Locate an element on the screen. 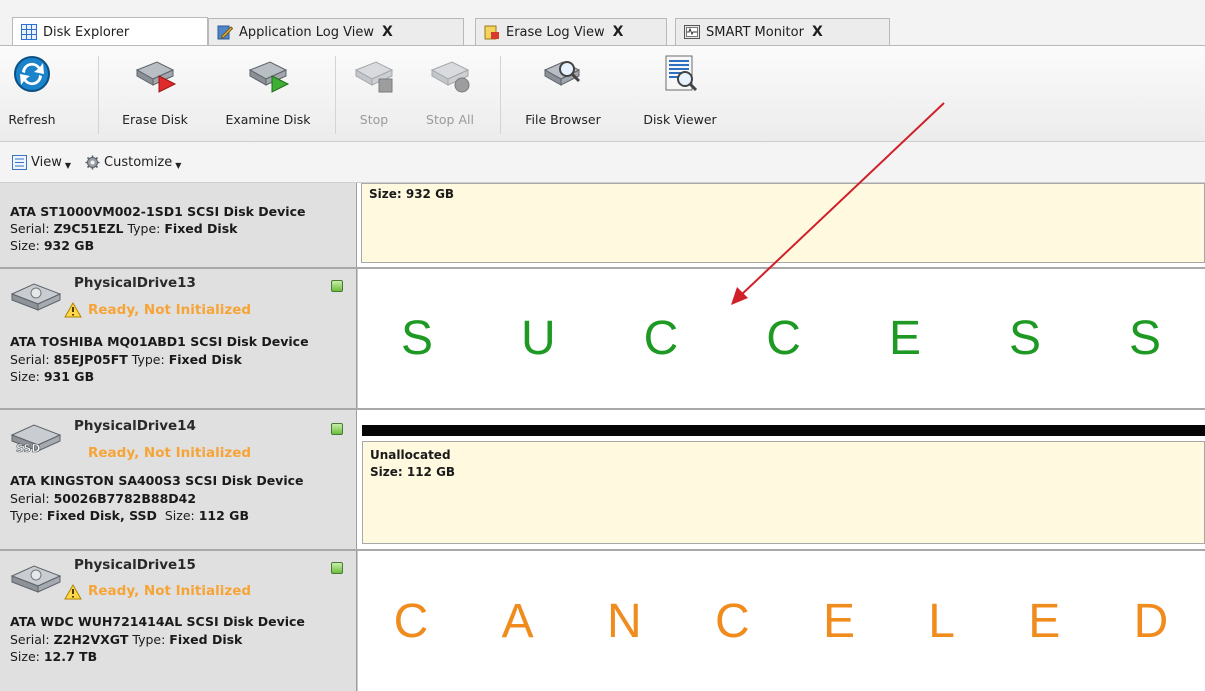 The image size is (1205, 691). view-menu: View ▼ is located at coordinates (41, 162).